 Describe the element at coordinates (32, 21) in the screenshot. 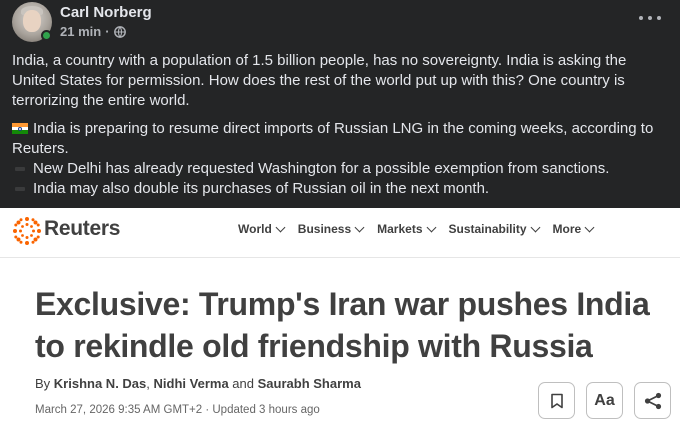

I see `avatar-face` at that location.